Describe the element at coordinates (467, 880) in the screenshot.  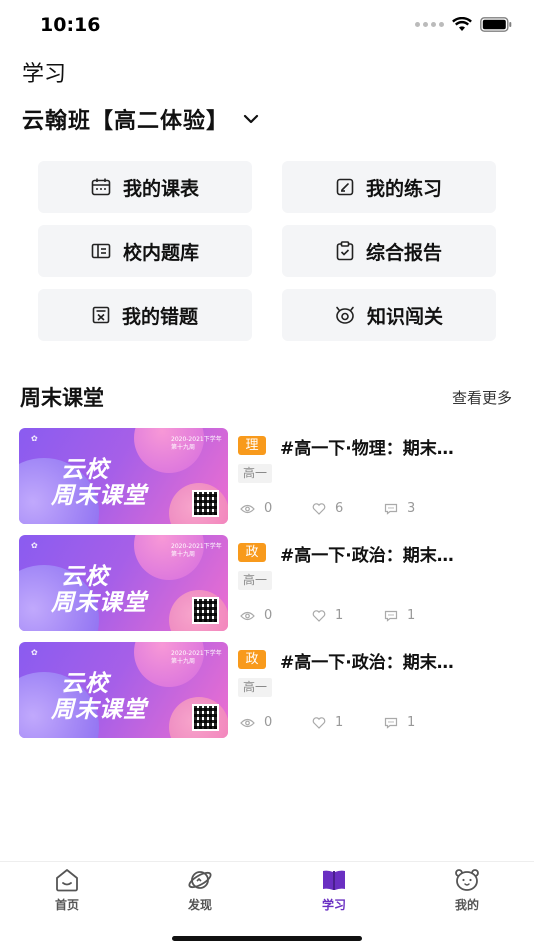
I see `bear-face-icon` at that location.